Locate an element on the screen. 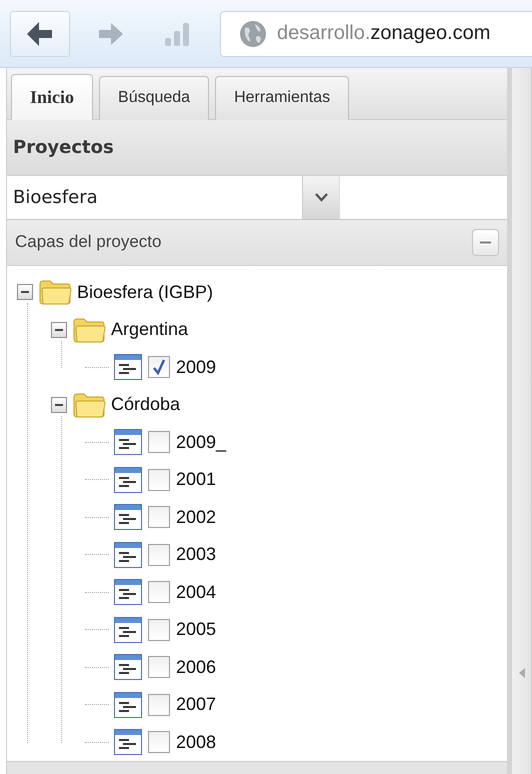  layer-label: 2008 is located at coordinates (196, 742).